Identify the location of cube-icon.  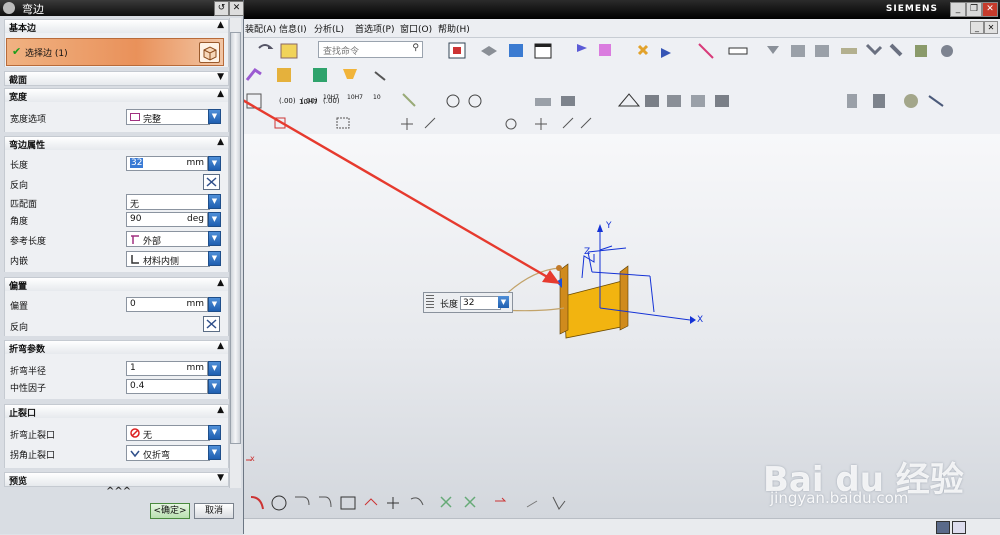
(210, 53).